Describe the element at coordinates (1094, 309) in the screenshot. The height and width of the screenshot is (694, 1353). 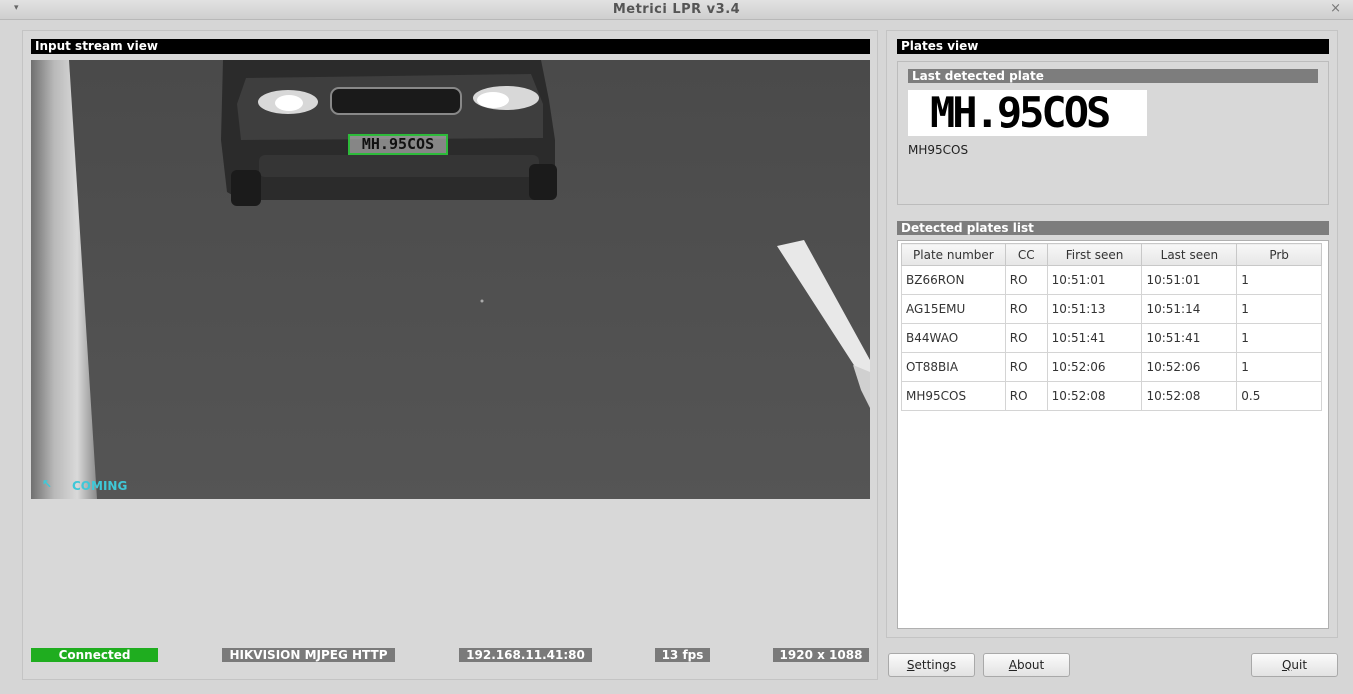
I see `cell-first-seen: 10:51:13` at that location.